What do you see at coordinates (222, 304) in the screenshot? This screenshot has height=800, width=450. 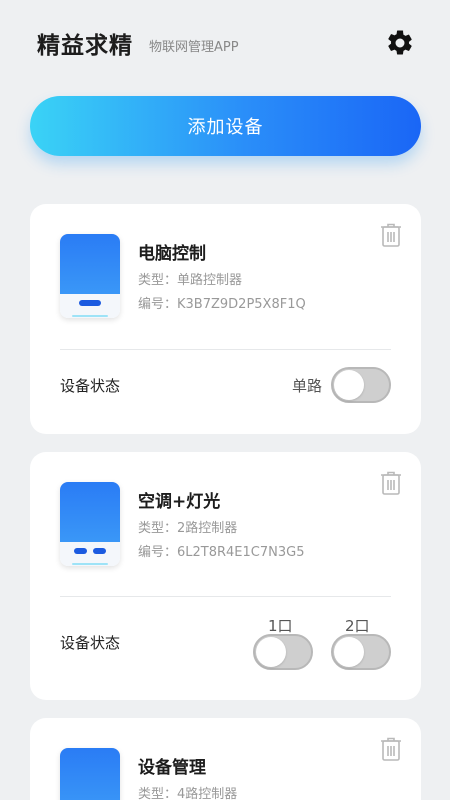 I see `device-code: 编号：K3B7Z9D2P5X8F1Q` at bounding box center [222, 304].